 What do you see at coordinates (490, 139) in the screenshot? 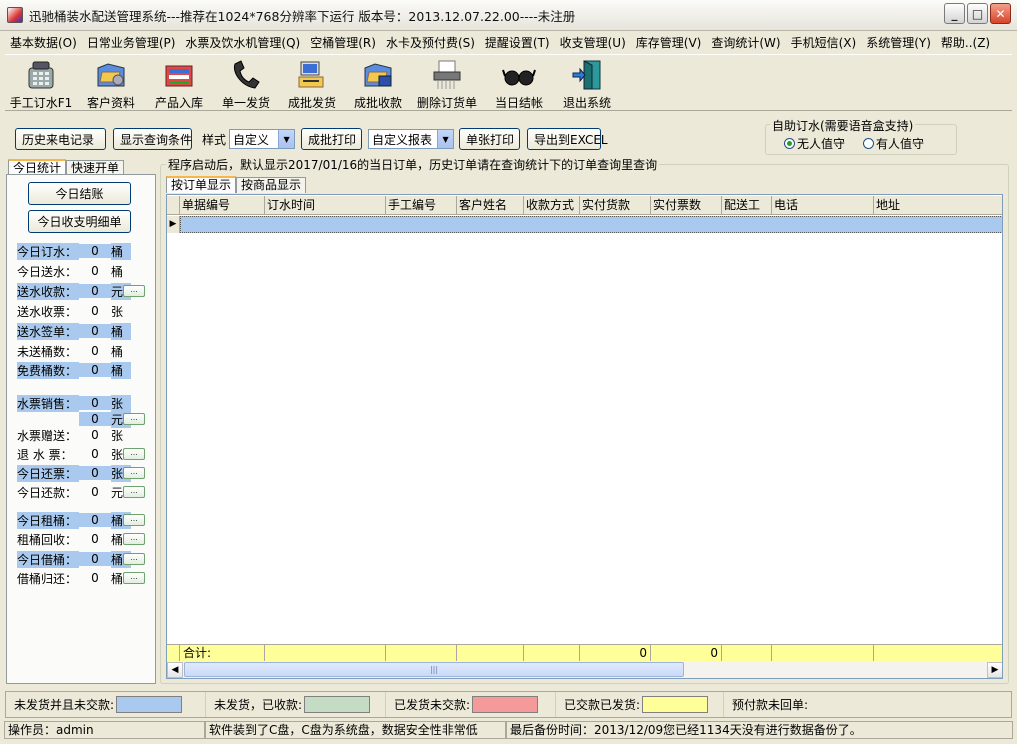
I see `single-print-button: 单张打印` at bounding box center [490, 139].